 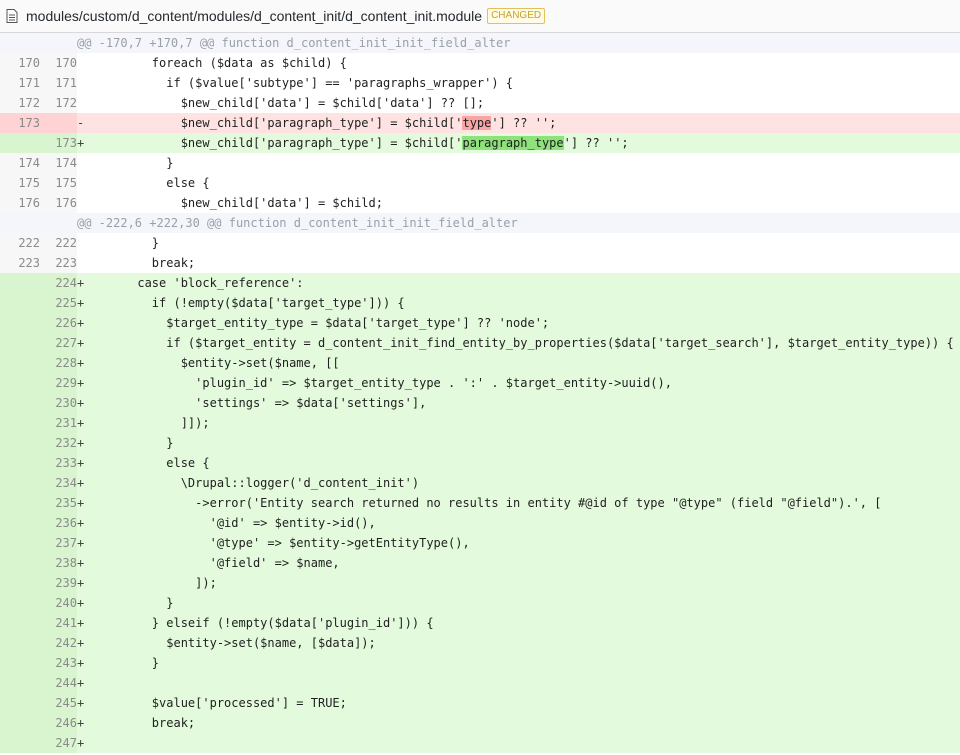 I want to click on old-line-number: 223, so click(x=20, y=263).